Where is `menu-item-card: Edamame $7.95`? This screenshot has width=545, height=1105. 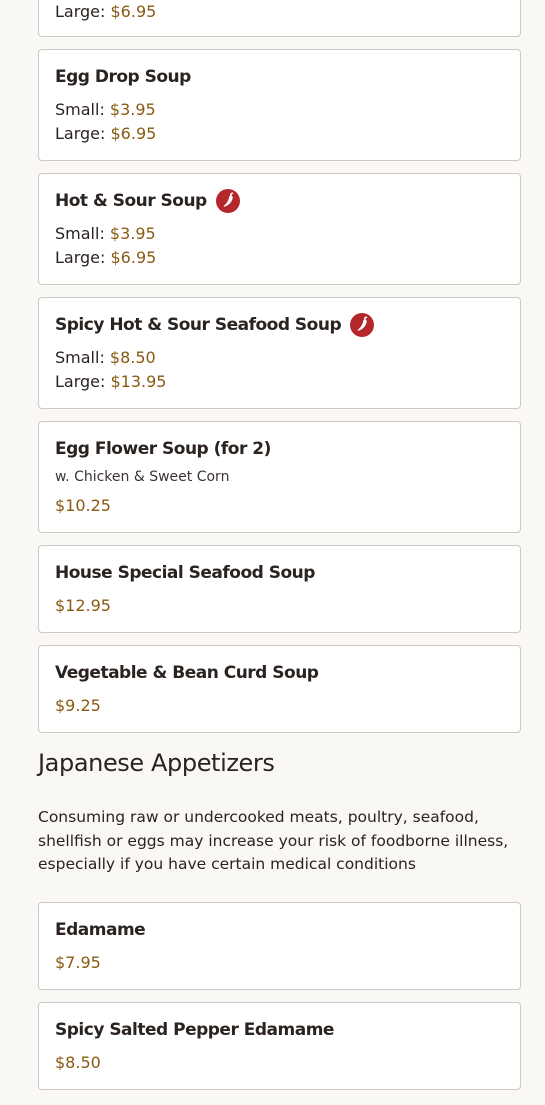 menu-item-card: Edamame $7.95 is located at coordinates (279, 945).